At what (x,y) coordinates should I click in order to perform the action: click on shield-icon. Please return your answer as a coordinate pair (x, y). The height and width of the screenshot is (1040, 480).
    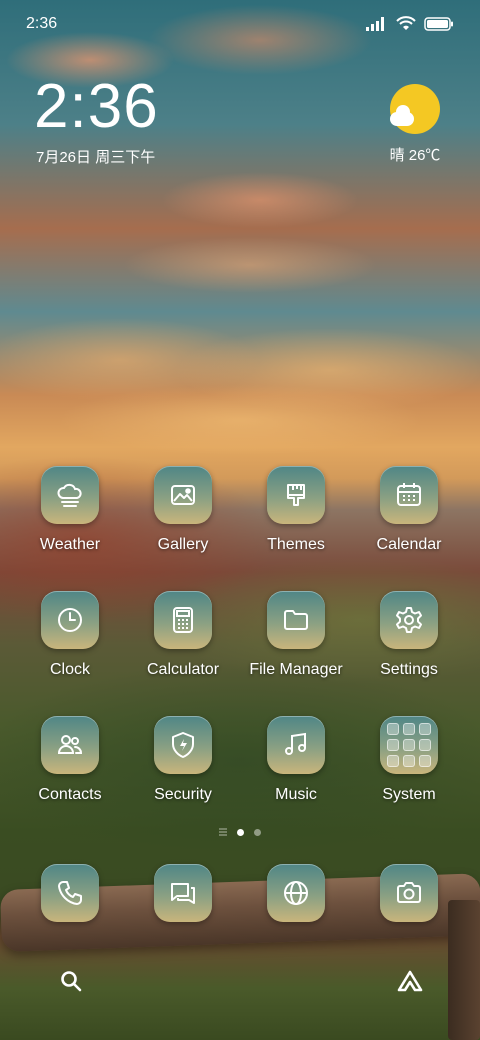
    Looking at the image, I should click on (183, 745).